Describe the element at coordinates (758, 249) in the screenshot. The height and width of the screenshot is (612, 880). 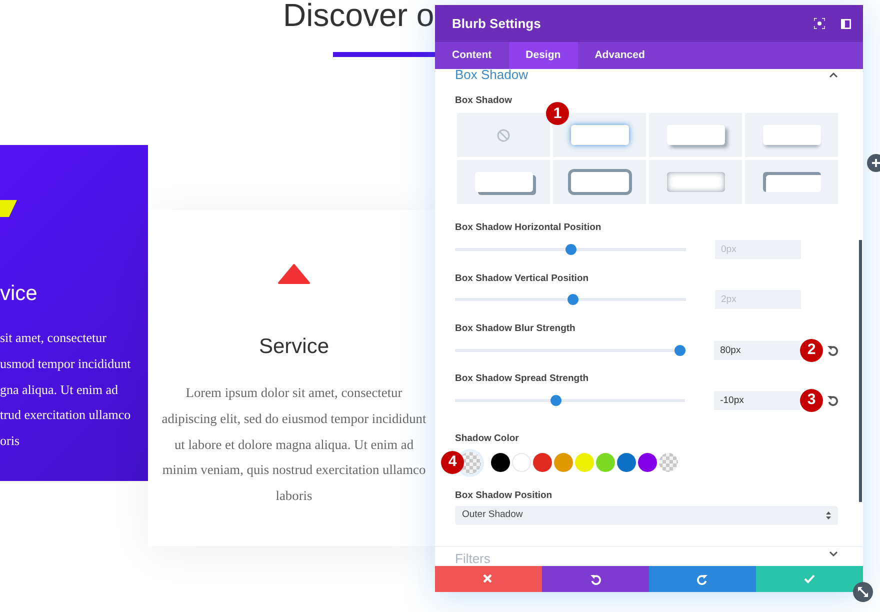
I see `value-field: 0px` at that location.